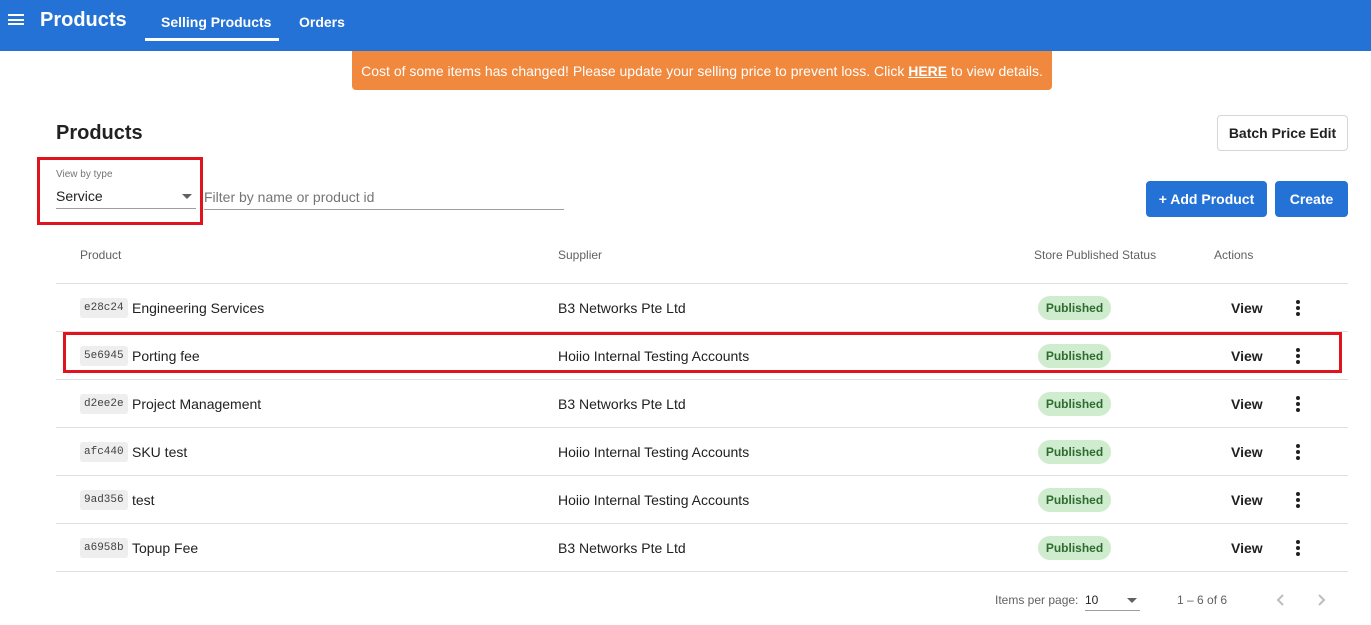  What do you see at coordinates (384, 197) in the screenshot?
I see `filter-search-input` at bounding box center [384, 197].